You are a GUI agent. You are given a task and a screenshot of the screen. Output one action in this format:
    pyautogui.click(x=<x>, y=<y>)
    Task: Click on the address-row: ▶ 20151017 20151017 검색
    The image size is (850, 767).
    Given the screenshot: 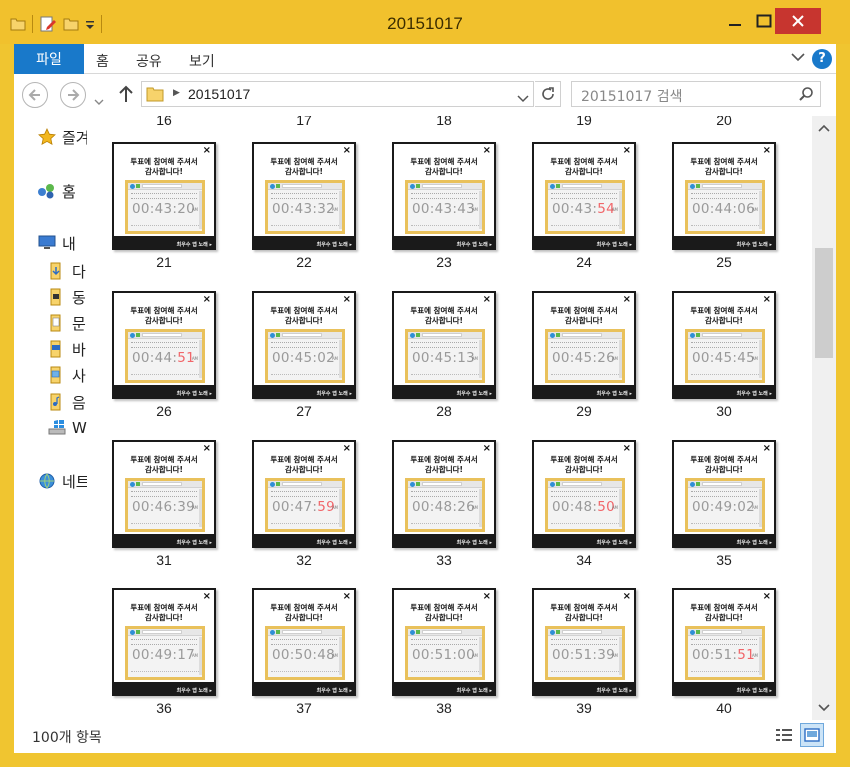 What is the action you would take?
    pyautogui.click(x=425, y=95)
    